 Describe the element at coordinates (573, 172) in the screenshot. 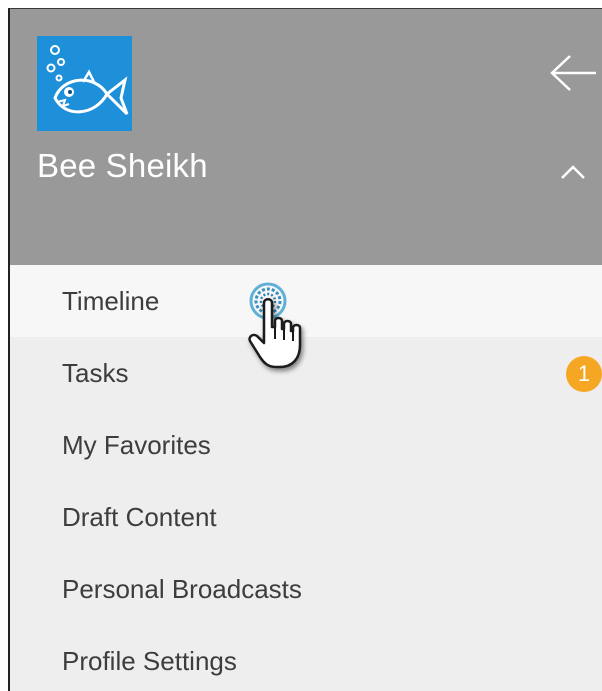

I see `chevron-up-icon` at that location.